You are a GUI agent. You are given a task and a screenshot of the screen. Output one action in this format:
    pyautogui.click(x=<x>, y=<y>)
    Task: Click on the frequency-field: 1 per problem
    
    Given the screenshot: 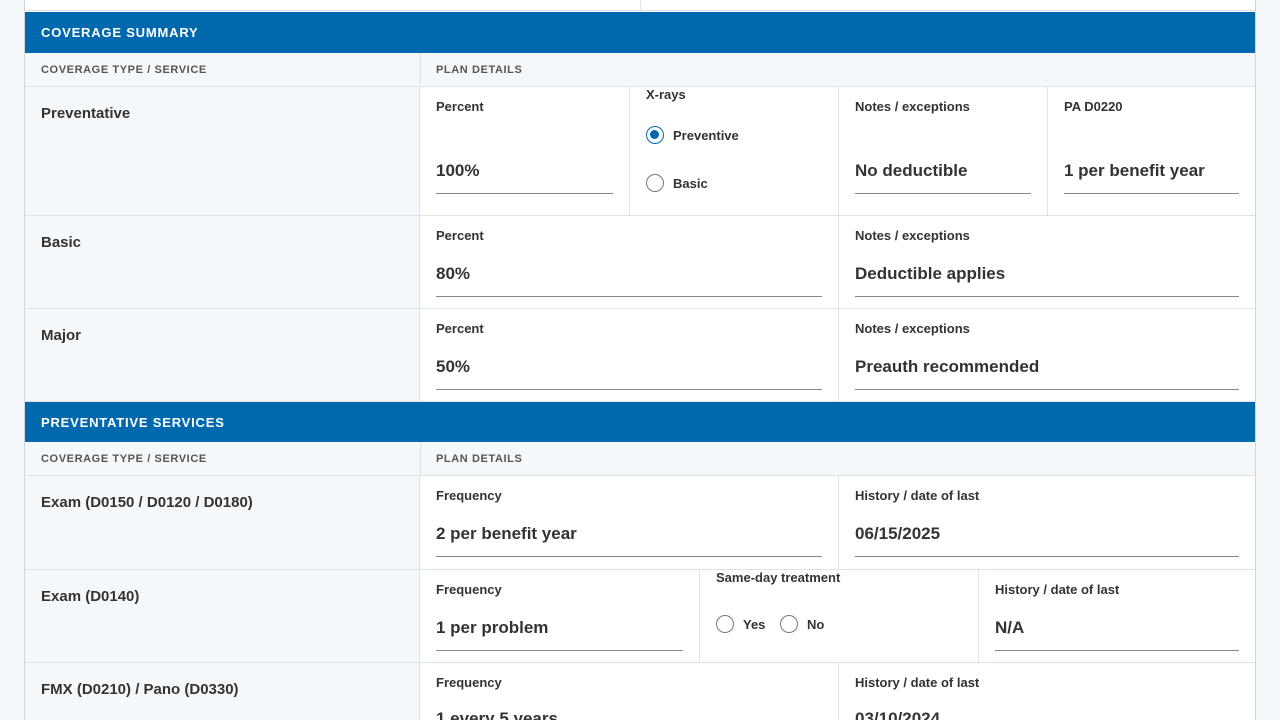 What is the action you would take?
    pyautogui.click(x=559, y=634)
    